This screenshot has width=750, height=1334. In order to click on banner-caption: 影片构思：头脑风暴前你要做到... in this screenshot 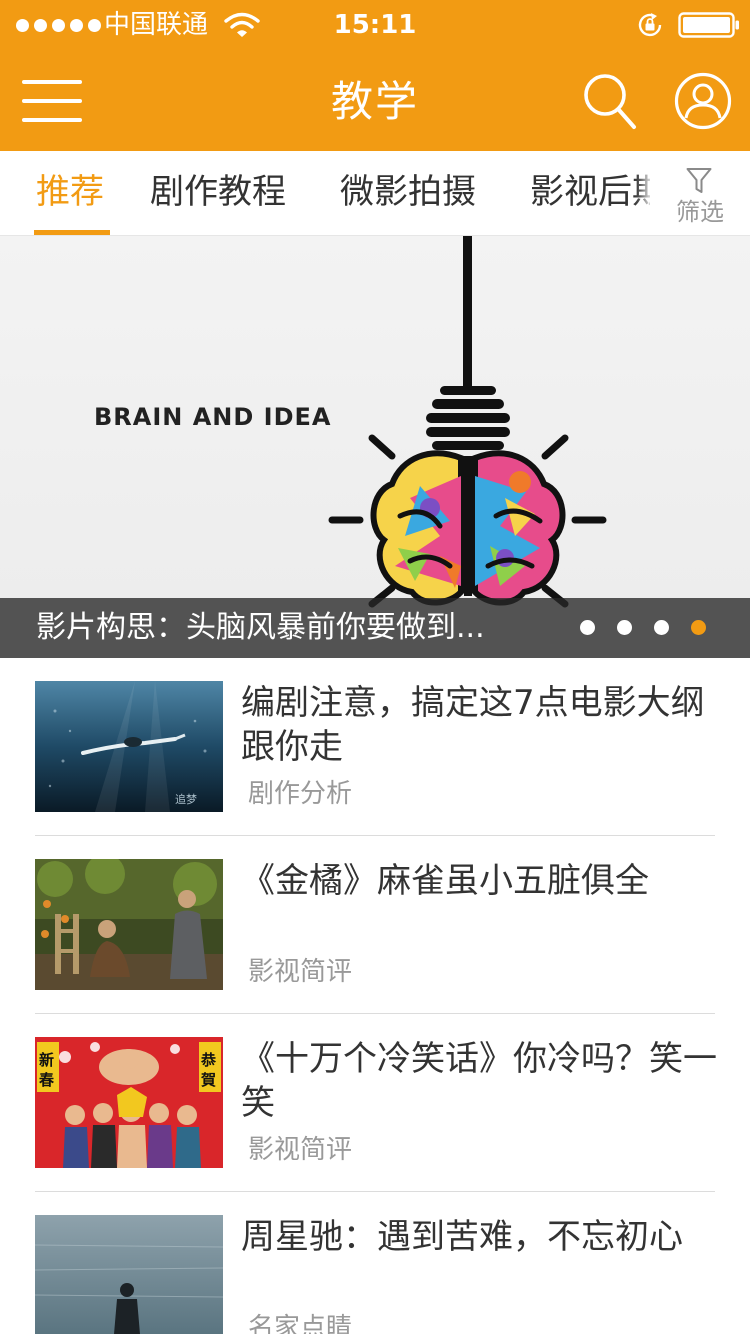, I will do `click(260, 627)`.